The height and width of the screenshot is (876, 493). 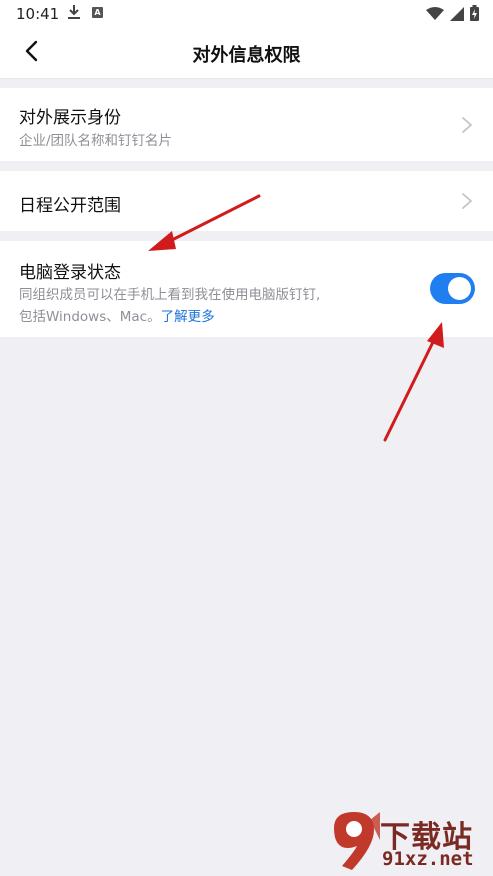 I want to click on external-identity-subtitle: 企业/团队名称和钉钉名片, so click(x=96, y=141).